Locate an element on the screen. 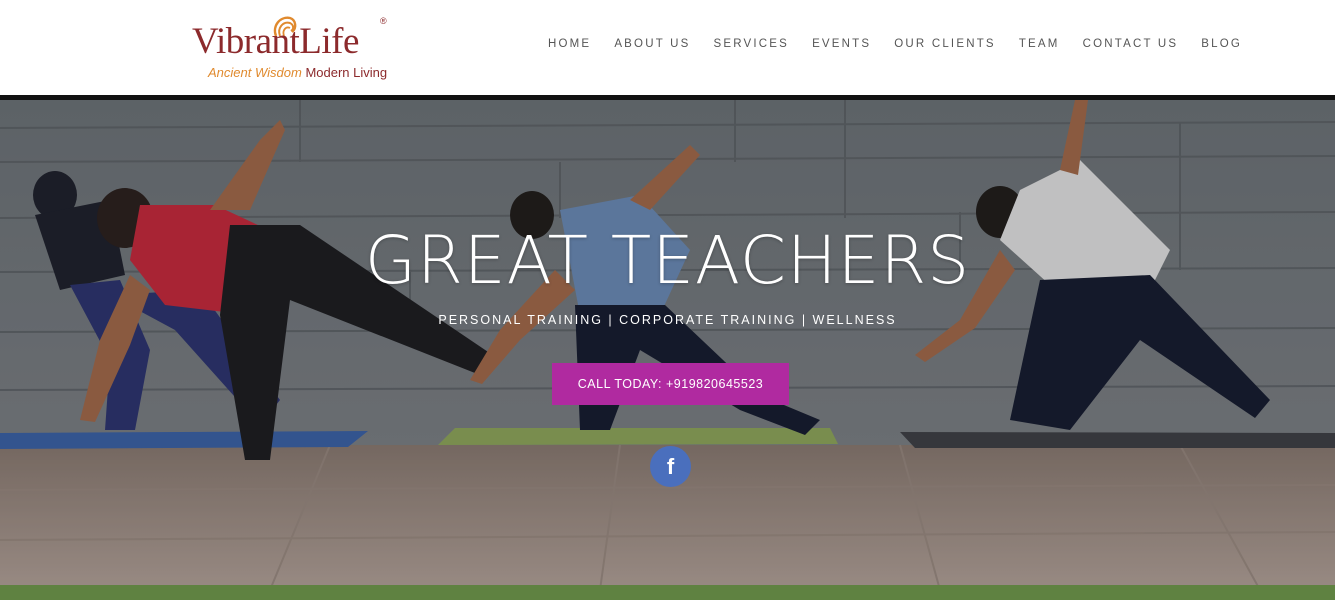 Image resolution: width=1335 pixels, height=600 pixels. nav-item-team: TEAM is located at coordinates (1039, 44).